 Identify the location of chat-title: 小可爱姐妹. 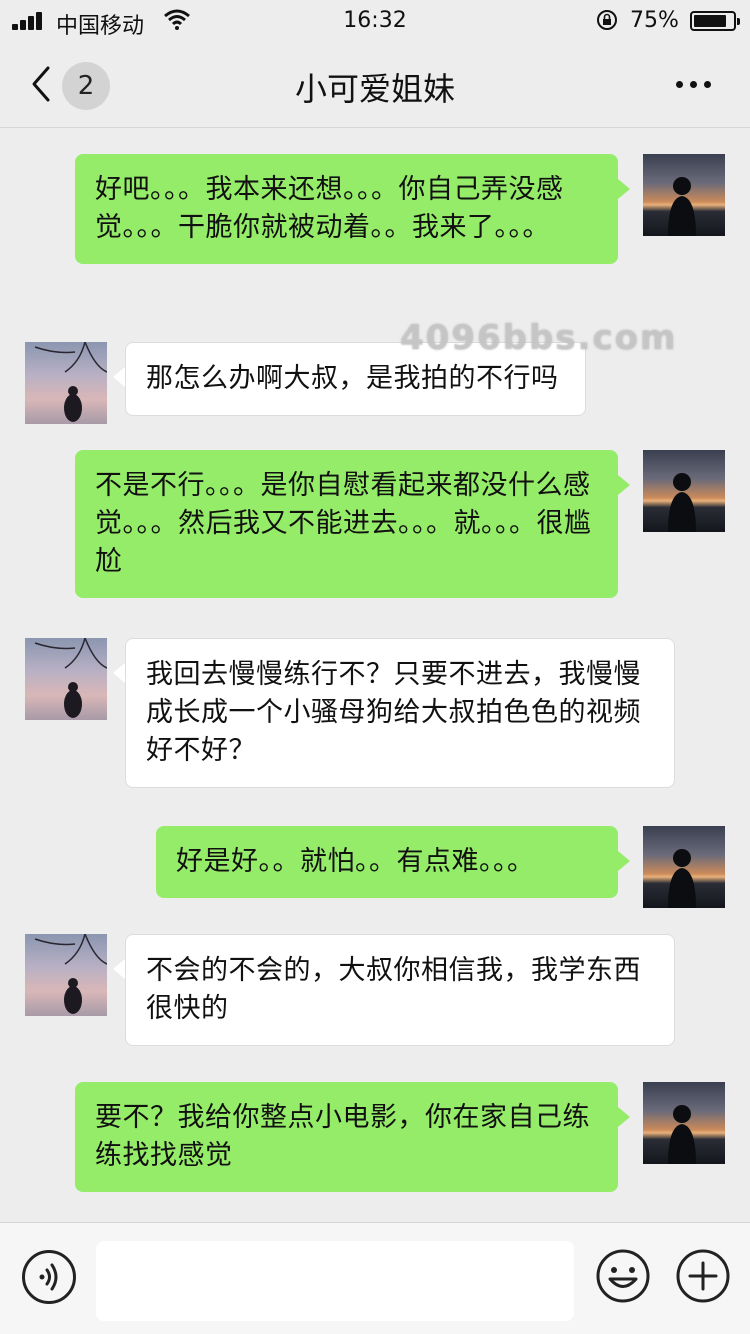
(374, 89).